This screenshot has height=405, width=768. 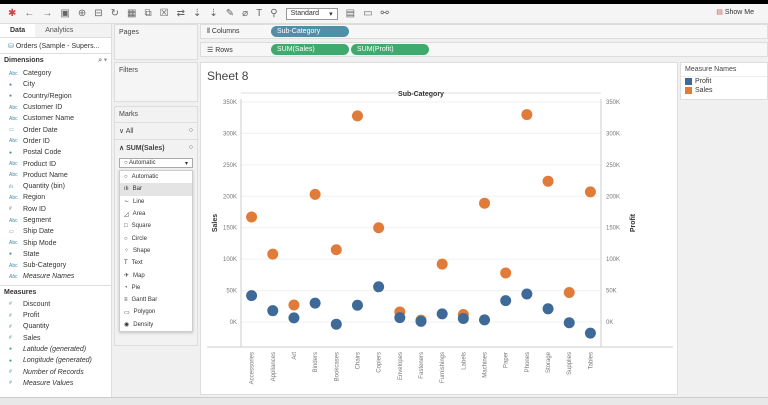 I want to click on point-sales-storage, so click(x=548, y=181).